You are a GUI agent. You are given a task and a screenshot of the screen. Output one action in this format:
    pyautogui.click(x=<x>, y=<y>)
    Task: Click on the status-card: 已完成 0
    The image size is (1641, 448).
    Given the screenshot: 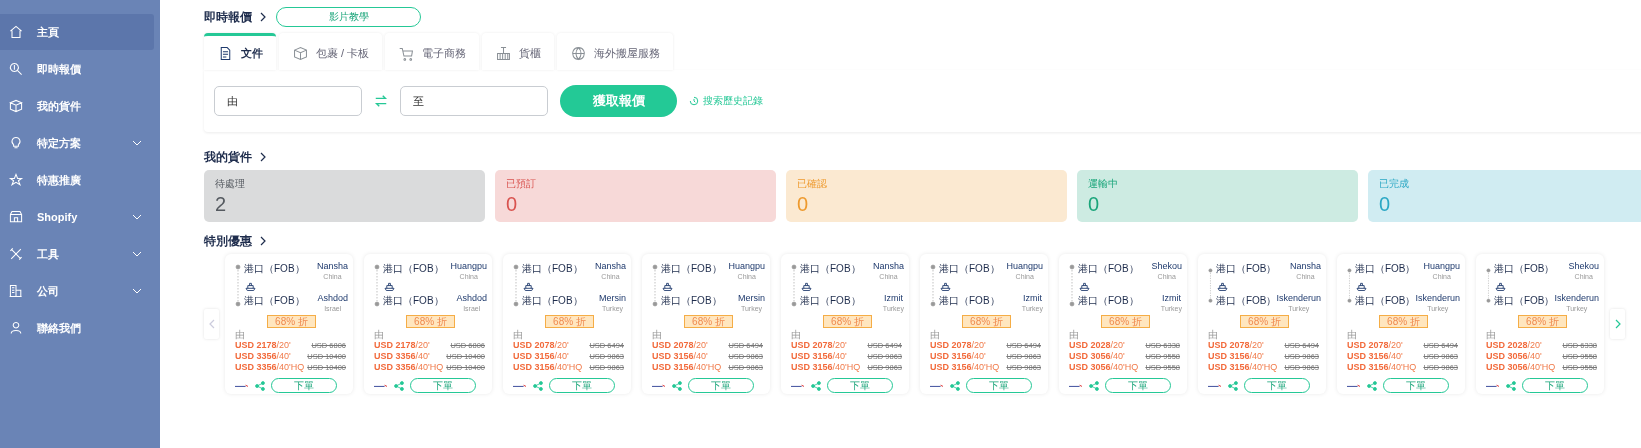 What is the action you would take?
    pyautogui.click(x=1504, y=196)
    